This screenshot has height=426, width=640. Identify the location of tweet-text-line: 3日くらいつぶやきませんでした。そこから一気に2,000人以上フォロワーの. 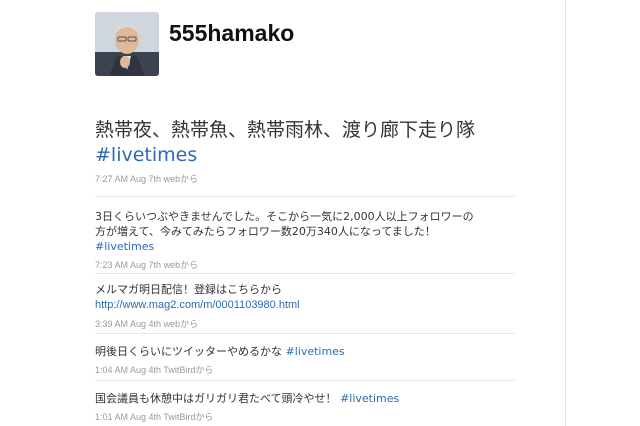
(284, 216).